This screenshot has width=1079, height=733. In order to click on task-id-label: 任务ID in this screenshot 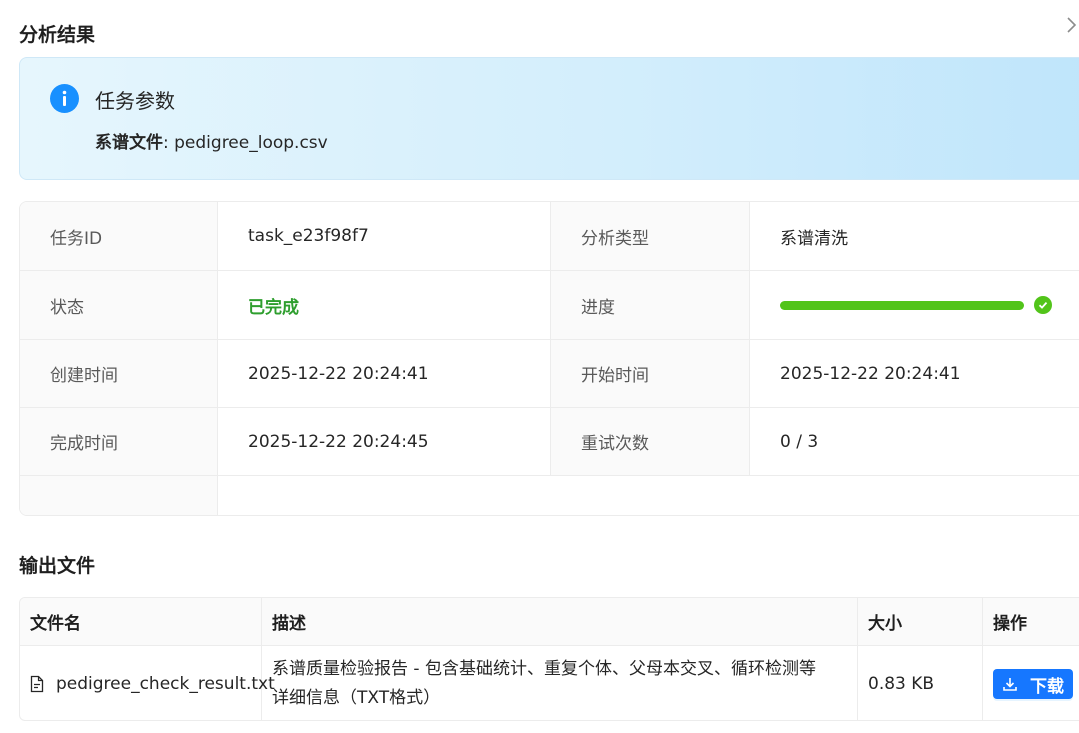, I will do `click(119, 236)`.